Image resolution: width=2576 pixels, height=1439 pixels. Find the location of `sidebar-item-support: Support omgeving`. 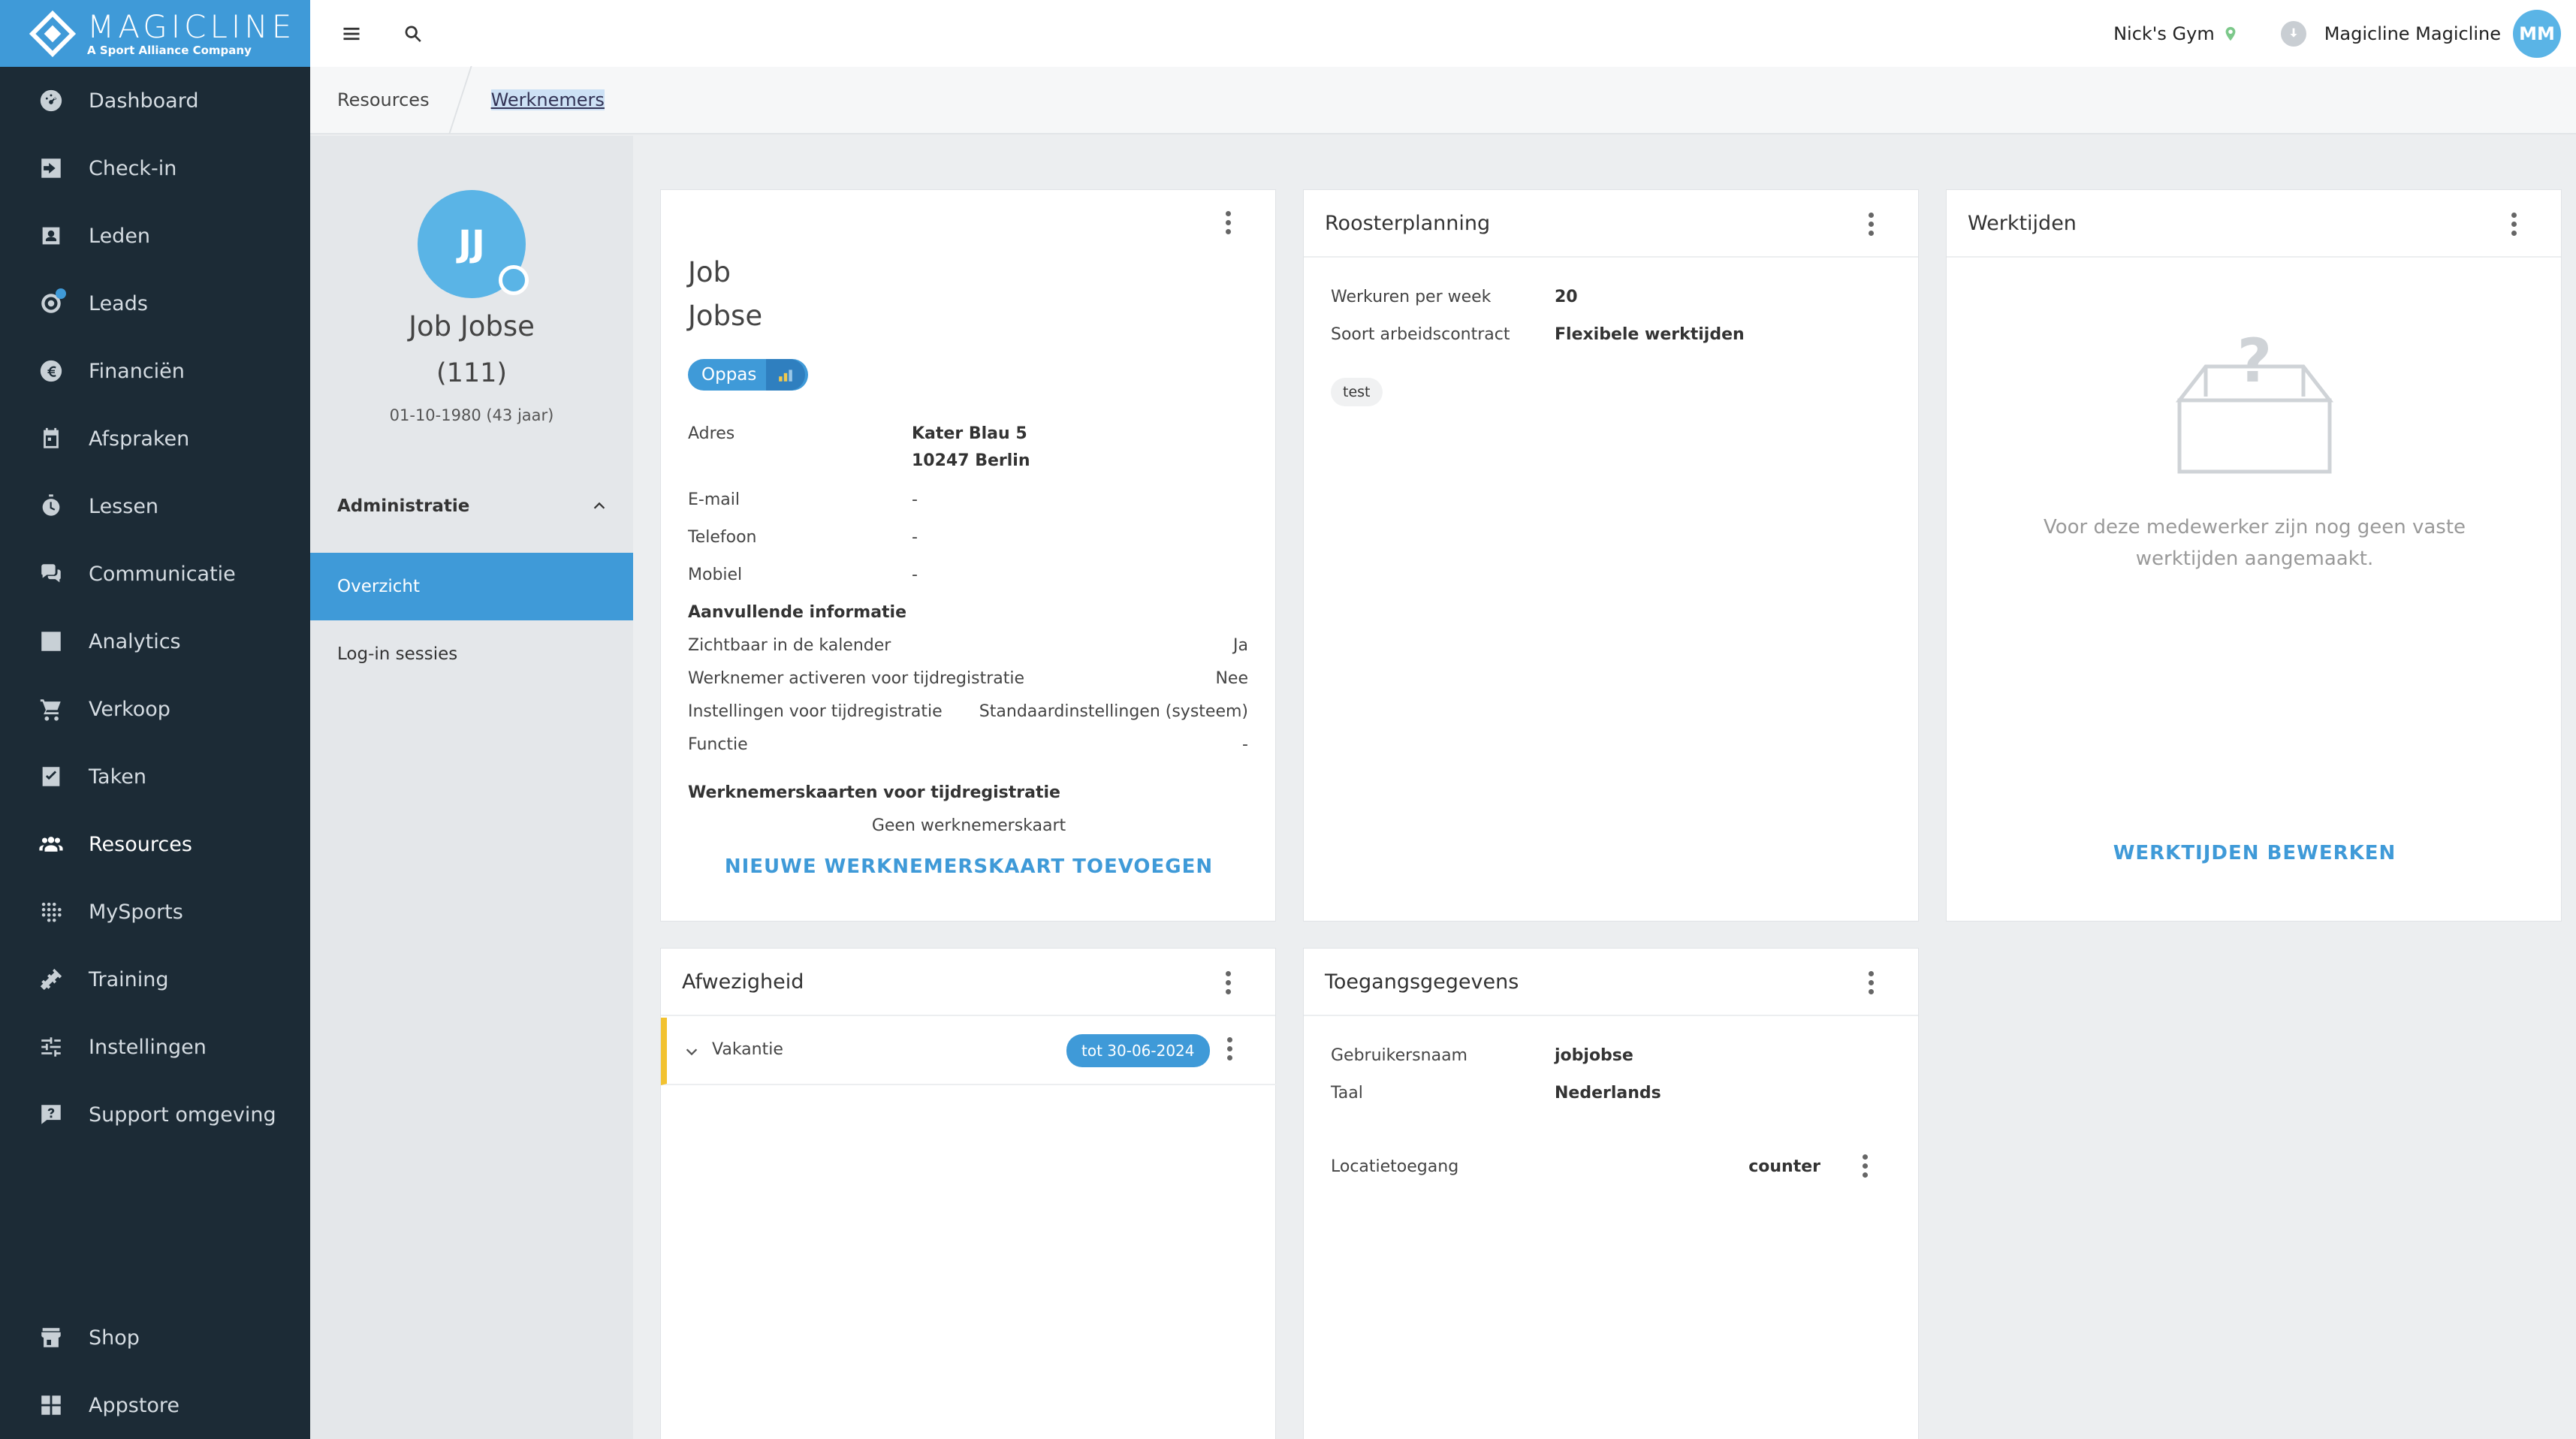

sidebar-item-support: Support omgeving is located at coordinates (155, 1114).